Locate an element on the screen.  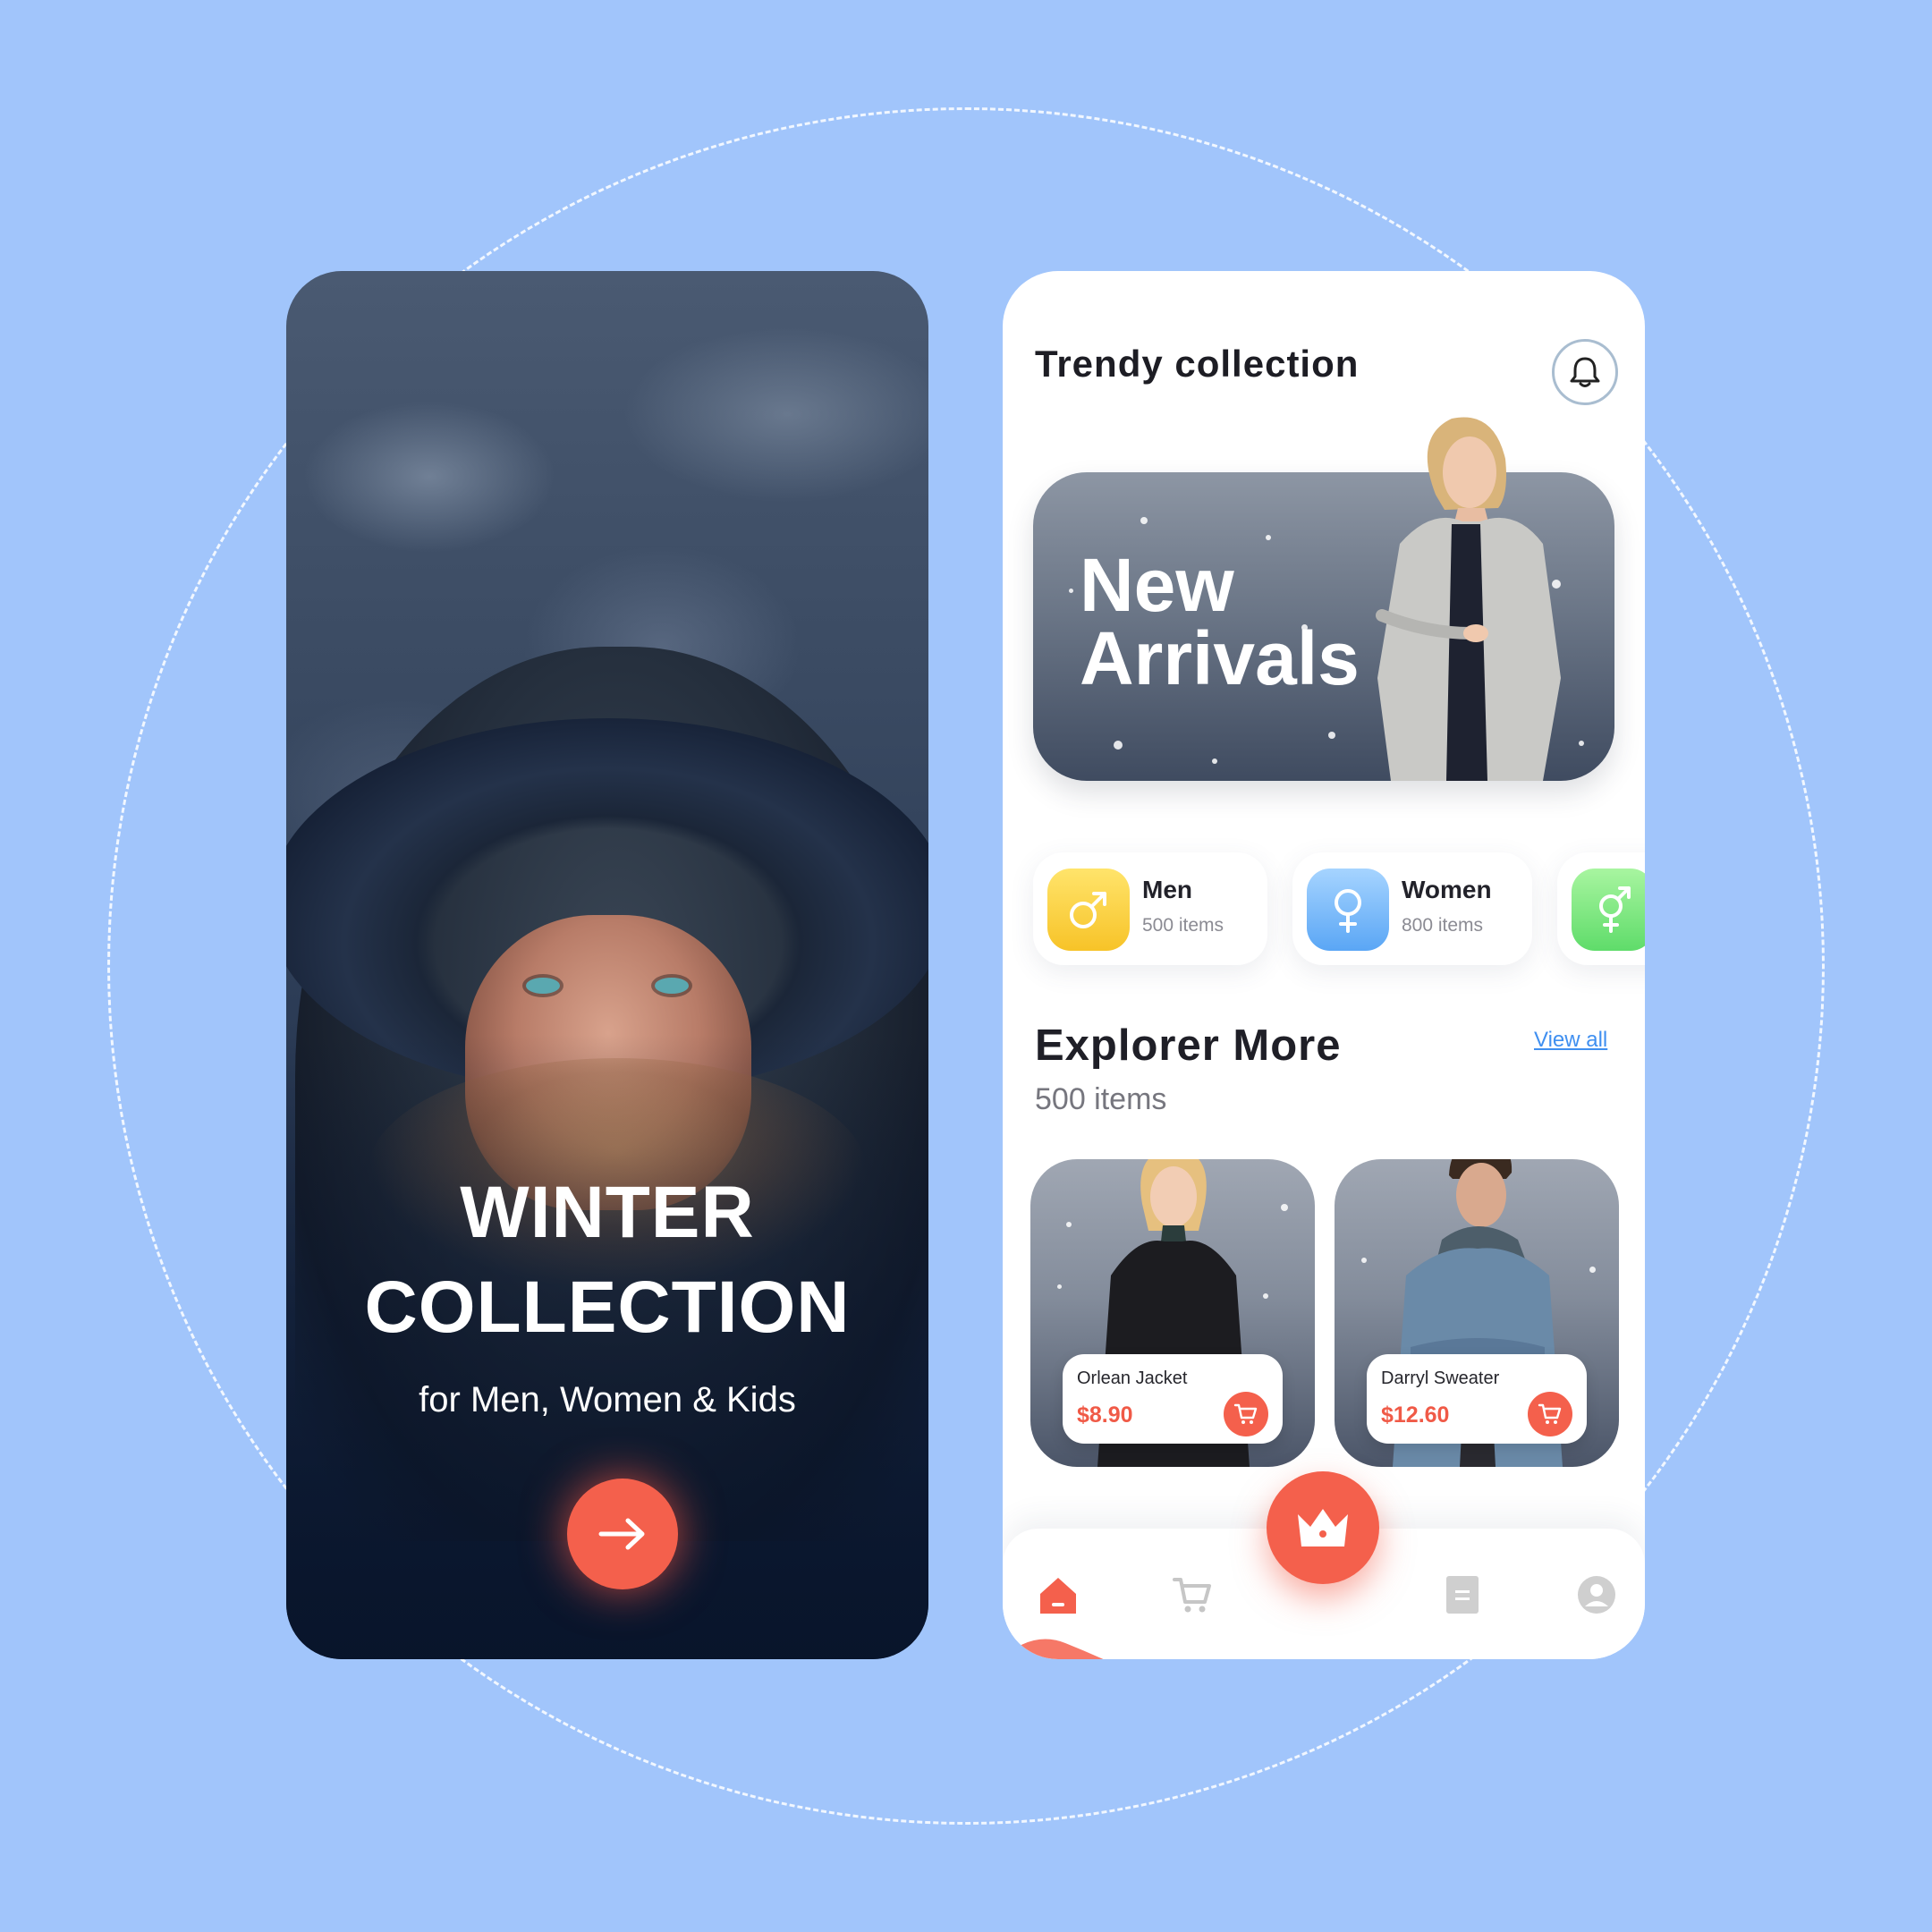
category-name: Women is located at coordinates (1447, 889).